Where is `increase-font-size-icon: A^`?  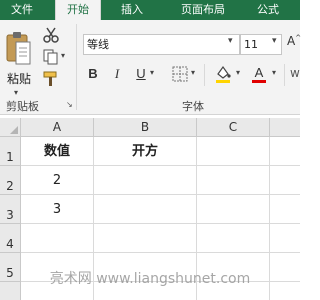
increase-font-size-icon: A^ is located at coordinates (294, 41).